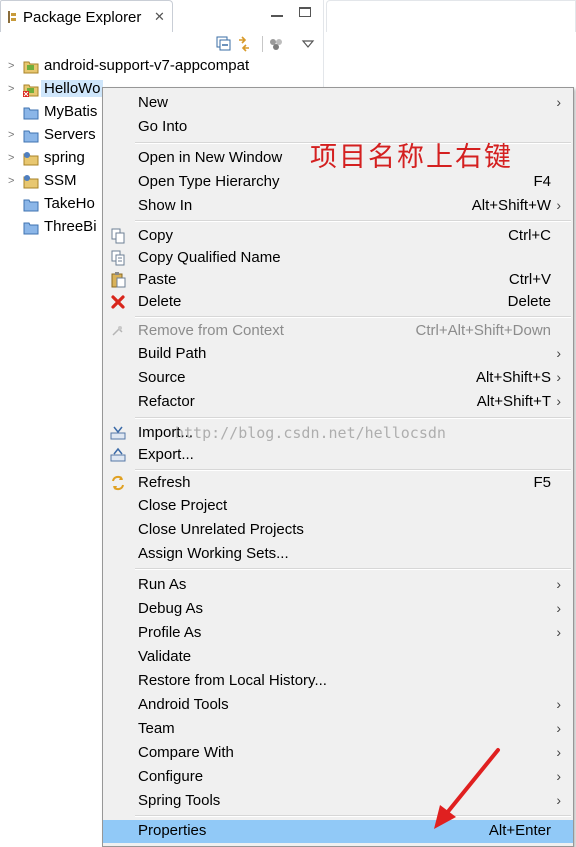  What do you see at coordinates (186, 752) in the screenshot?
I see `menu-item-label: Compare With` at bounding box center [186, 752].